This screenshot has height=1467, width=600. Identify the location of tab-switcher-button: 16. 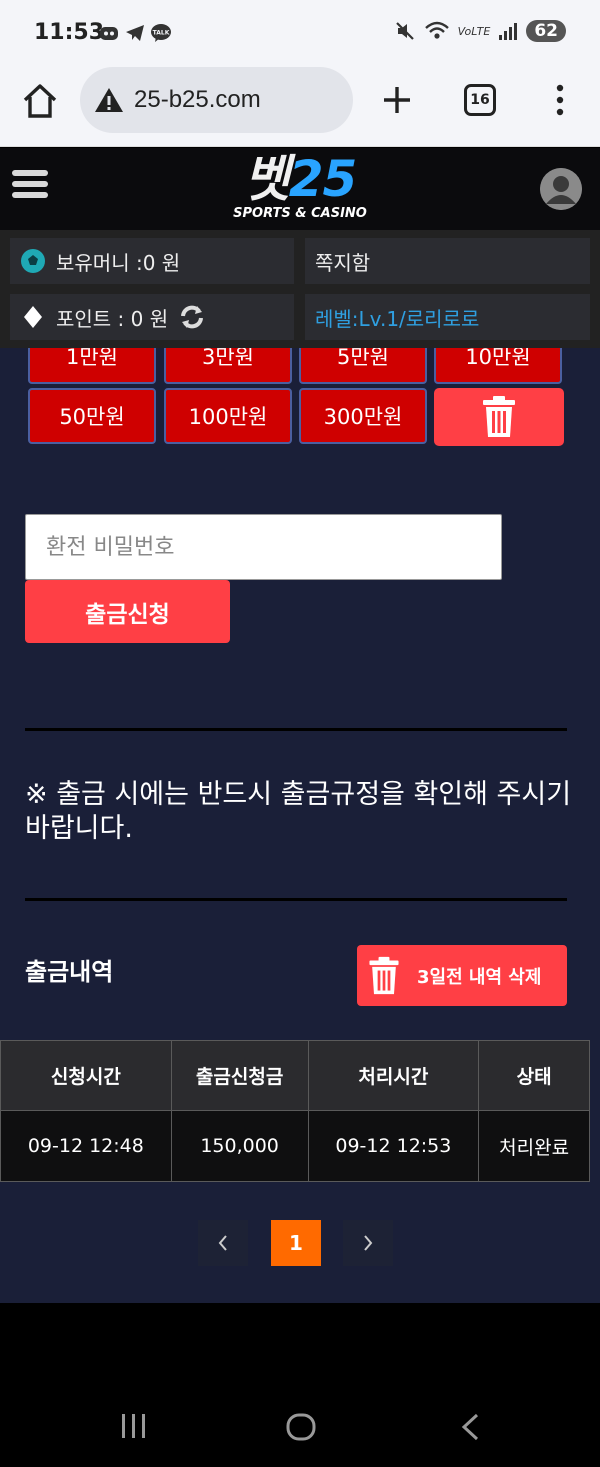
(480, 100).